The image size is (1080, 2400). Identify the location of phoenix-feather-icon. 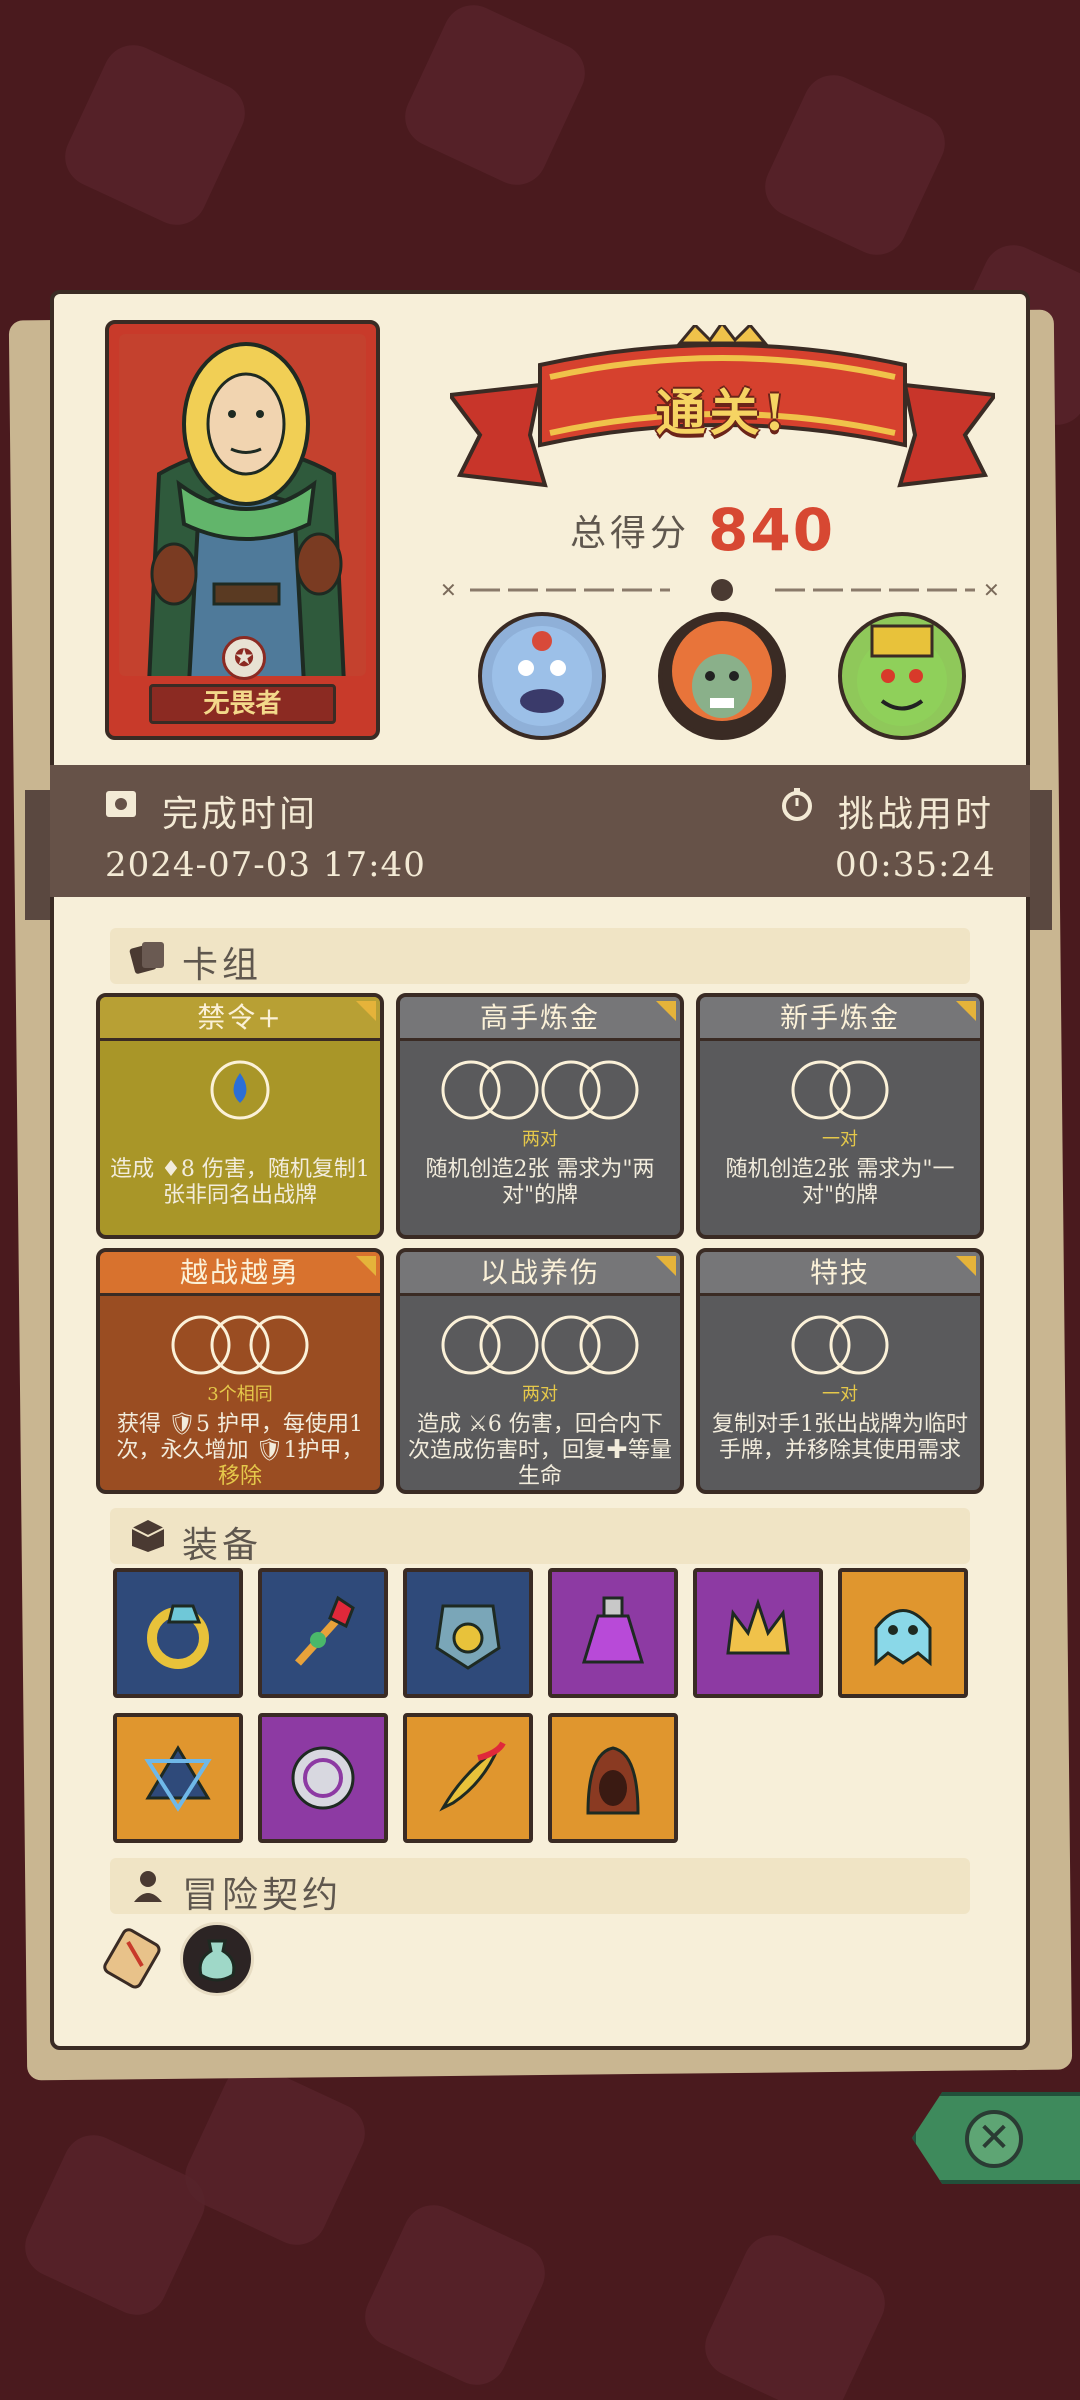
(468, 1778).